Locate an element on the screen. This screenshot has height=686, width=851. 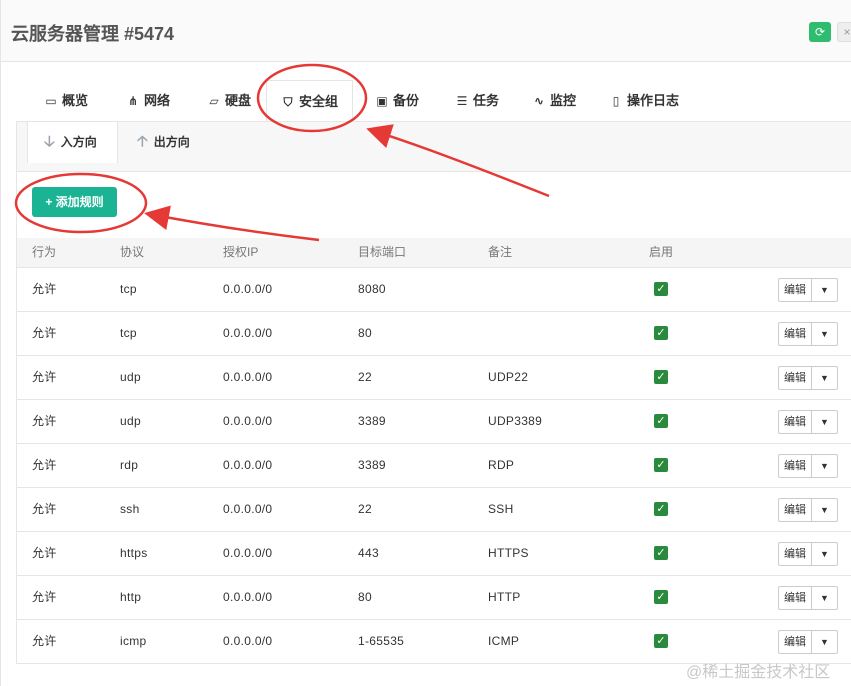
tab-label: 任务 is located at coordinates (486, 100).